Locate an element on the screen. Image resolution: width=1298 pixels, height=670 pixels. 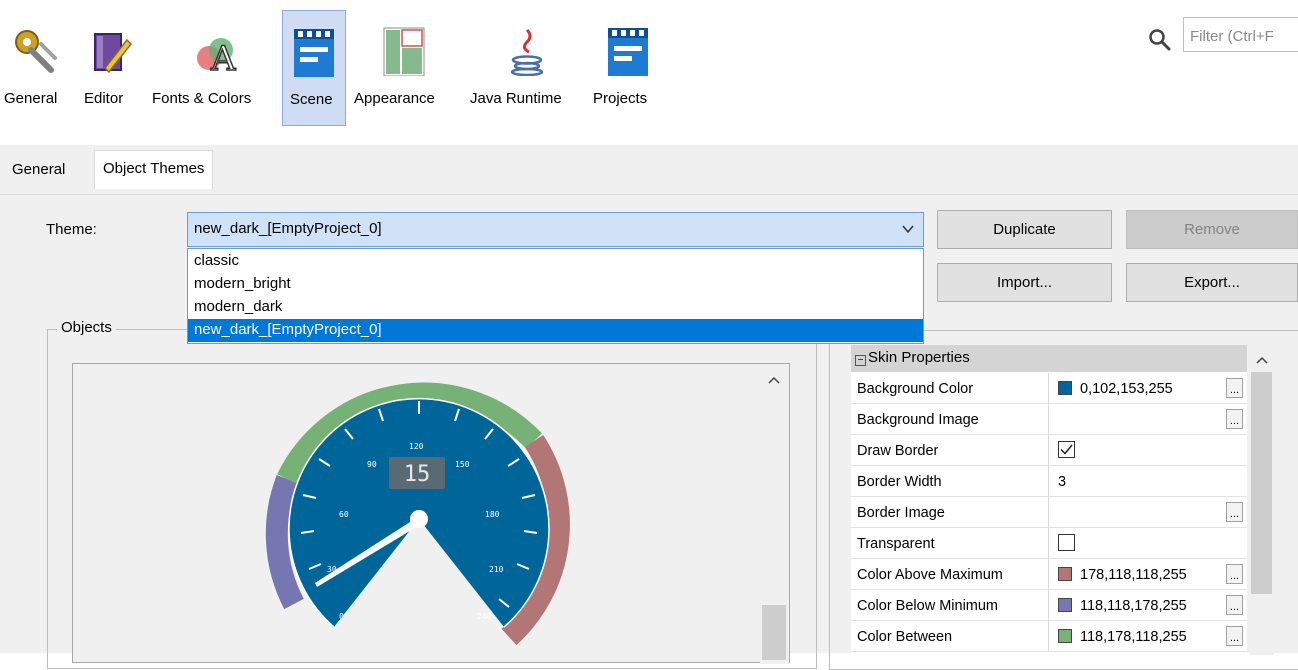
svg-text: A is located at coordinates (223, 57).